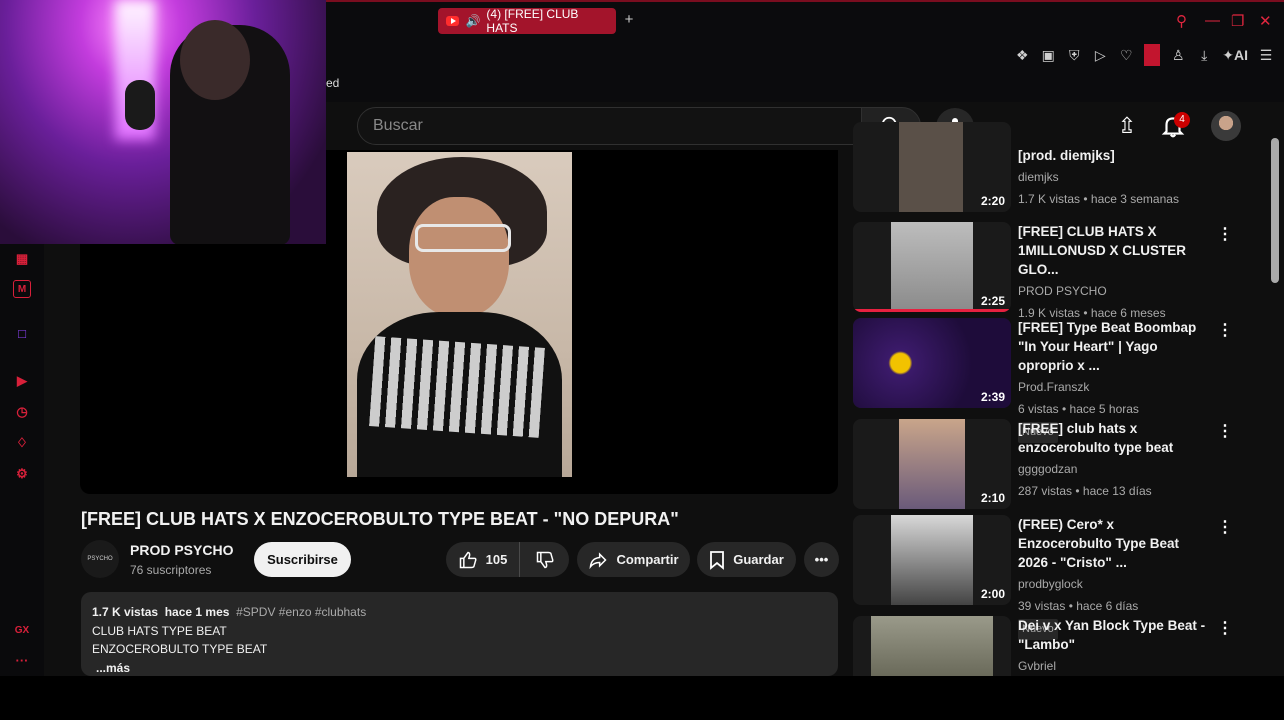 The image size is (1284, 720). I want to click on upload-time: hace 1 mes, so click(197, 612).